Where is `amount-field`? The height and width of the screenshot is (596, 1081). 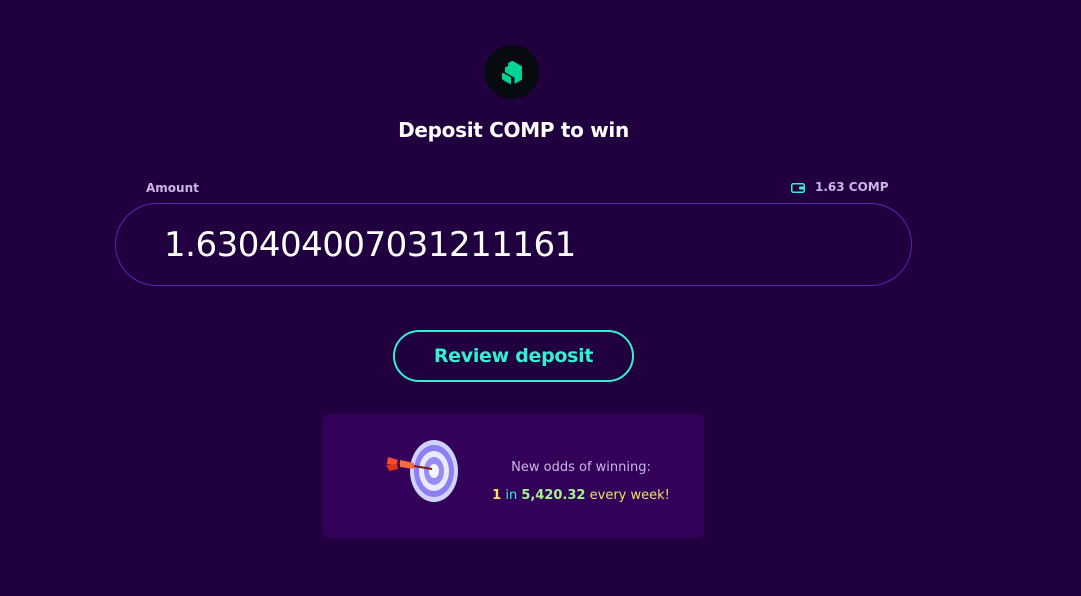
amount-field is located at coordinates (513, 244).